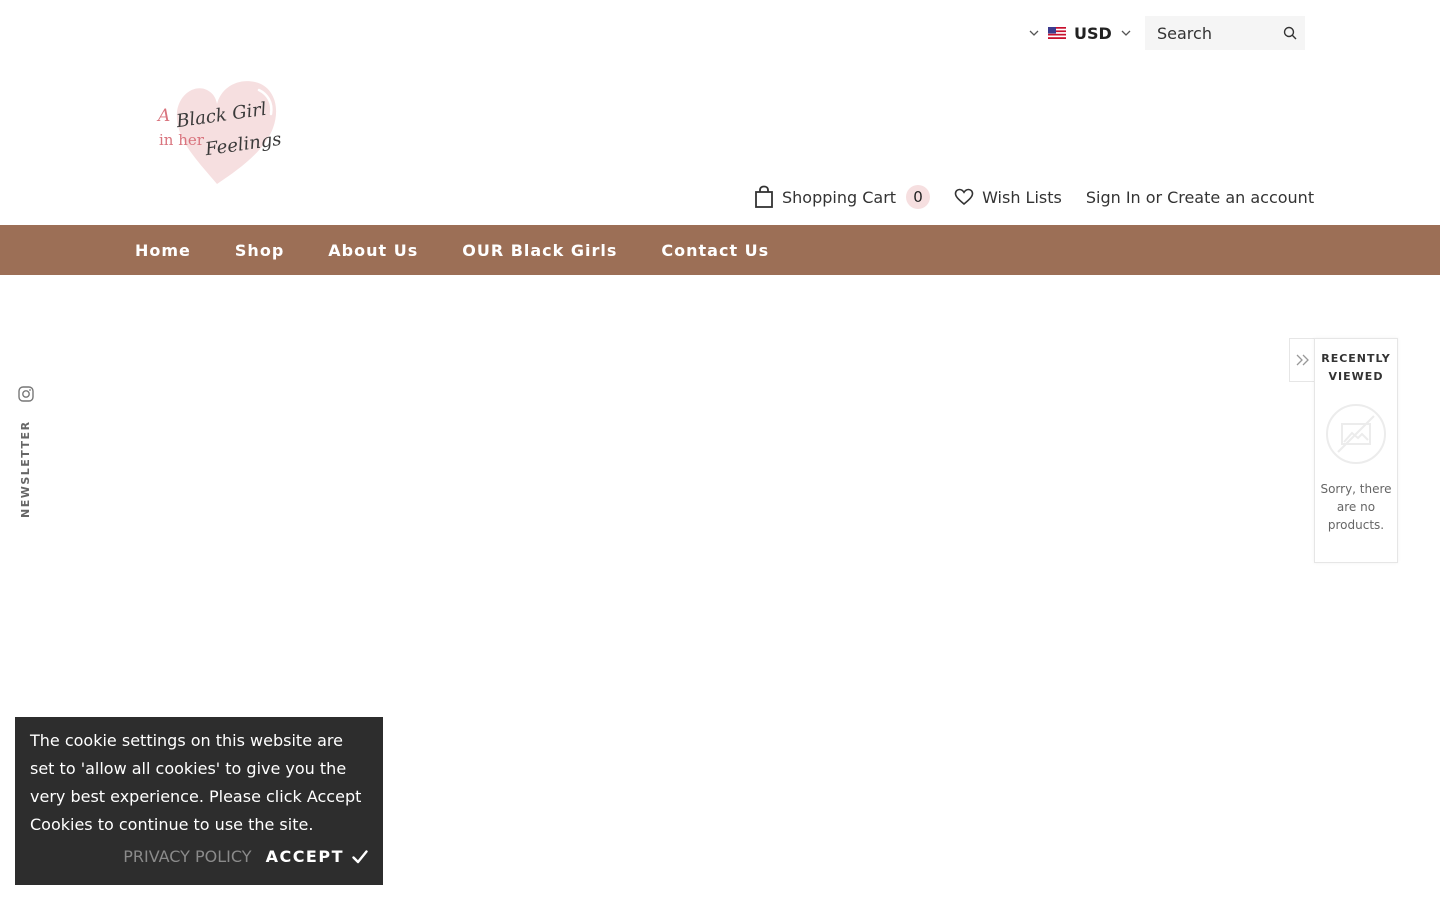 Image resolution: width=1440 pixels, height=900 pixels. I want to click on sign-in-link: Sign In, so click(1113, 197).